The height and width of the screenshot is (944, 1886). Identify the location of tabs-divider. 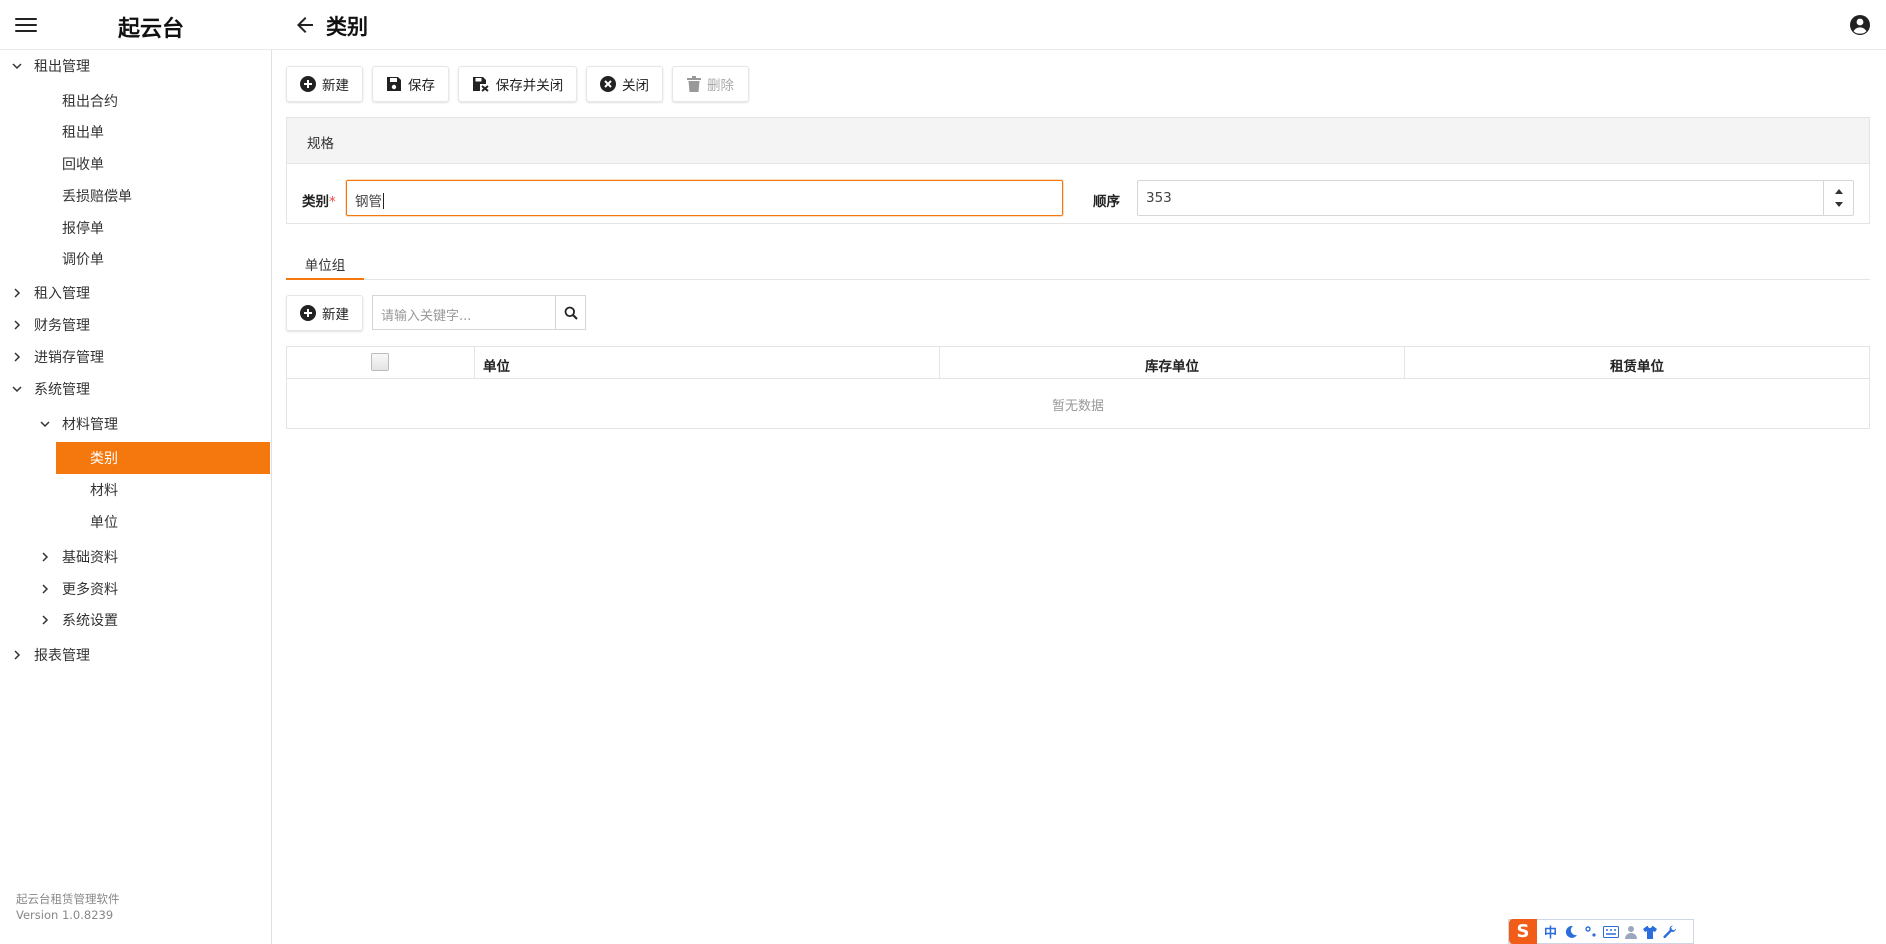
(1078, 279).